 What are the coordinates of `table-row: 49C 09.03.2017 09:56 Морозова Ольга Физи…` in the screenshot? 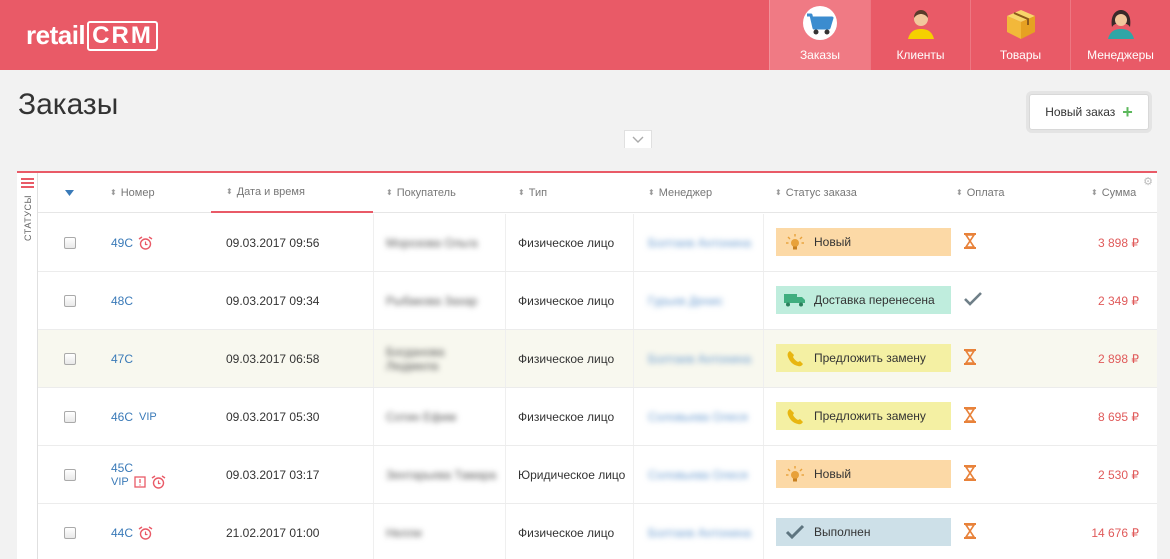 It's located at (597, 243).